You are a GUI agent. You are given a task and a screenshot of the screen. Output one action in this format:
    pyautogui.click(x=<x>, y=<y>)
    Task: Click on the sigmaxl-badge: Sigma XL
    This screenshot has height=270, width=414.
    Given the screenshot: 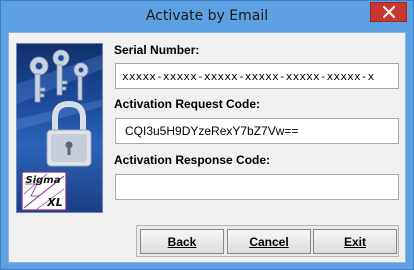 What is the action you would take?
    pyautogui.click(x=44, y=191)
    